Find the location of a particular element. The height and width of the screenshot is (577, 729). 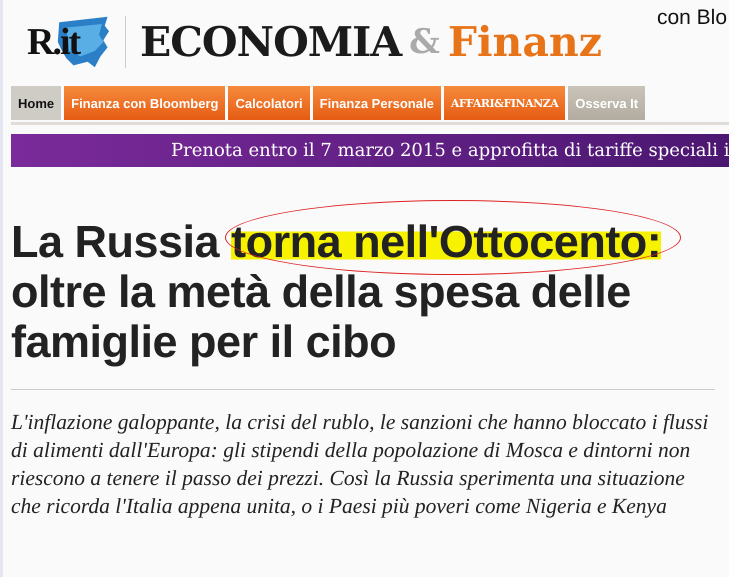

nav-tab: Osserva It is located at coordinates (607, 103).